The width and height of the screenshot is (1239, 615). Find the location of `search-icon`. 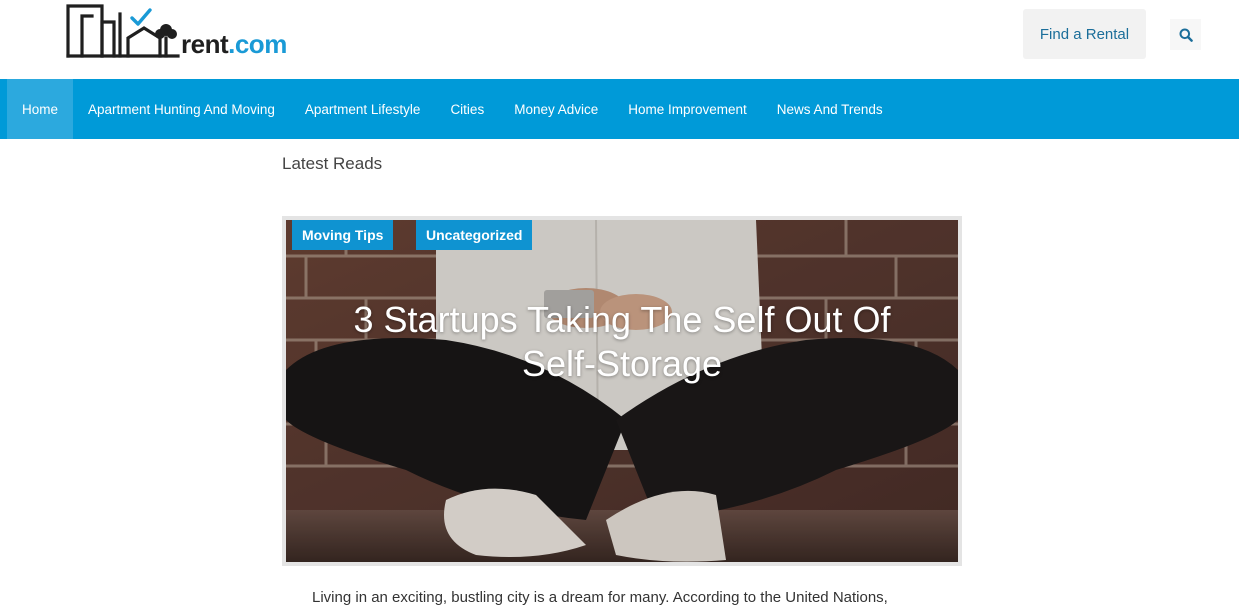

search-icon is located at coordinates (1186, 35).